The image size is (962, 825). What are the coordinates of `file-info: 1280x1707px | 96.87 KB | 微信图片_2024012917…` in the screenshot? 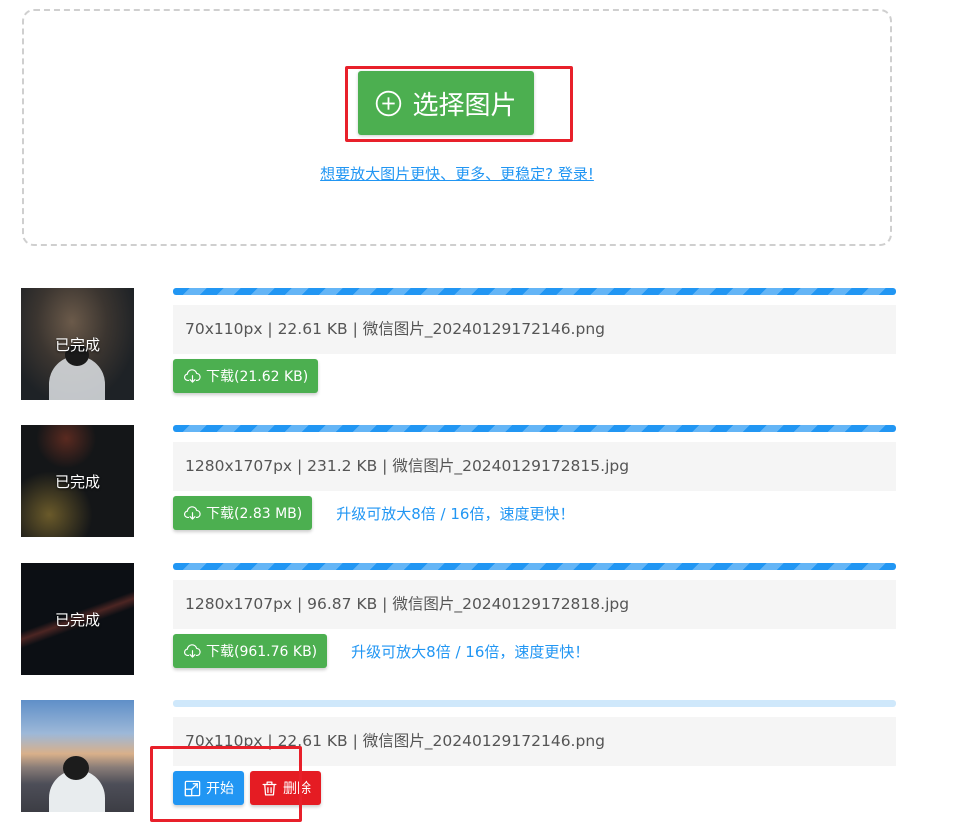 It's located at (534, 604).